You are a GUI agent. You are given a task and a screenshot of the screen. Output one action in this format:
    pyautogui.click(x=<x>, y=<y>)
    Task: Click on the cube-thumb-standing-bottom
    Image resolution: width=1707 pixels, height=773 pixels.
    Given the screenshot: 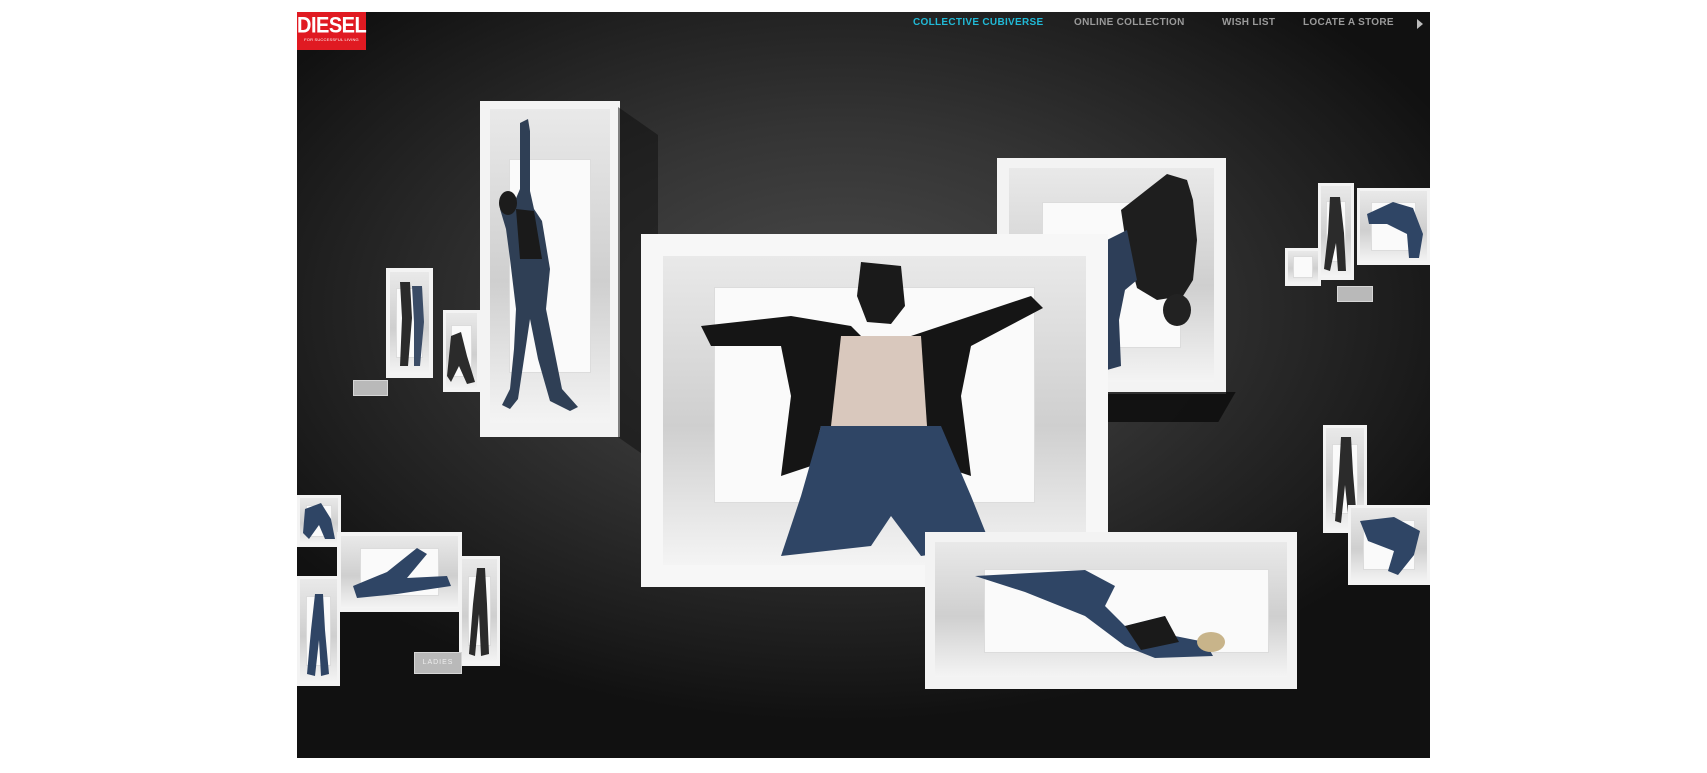 What is the action you would take?
    pyautogui.click(x=318, y=631)
    